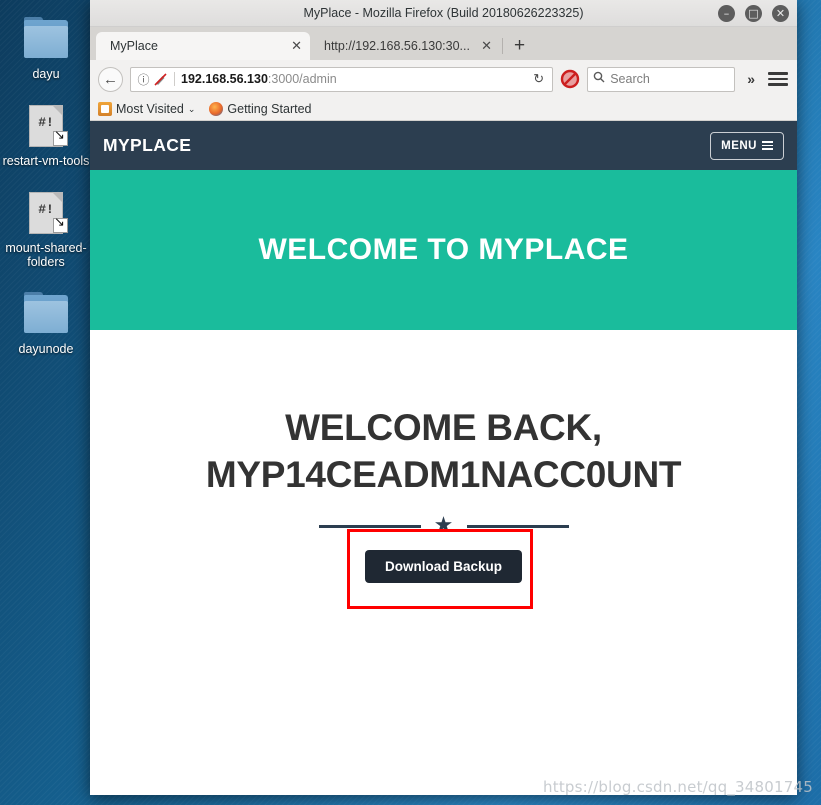  What do you see at coordinates (630, 79) in the screenshot?
I see `search-placeholder: Search` at bounding box center [630, 79].